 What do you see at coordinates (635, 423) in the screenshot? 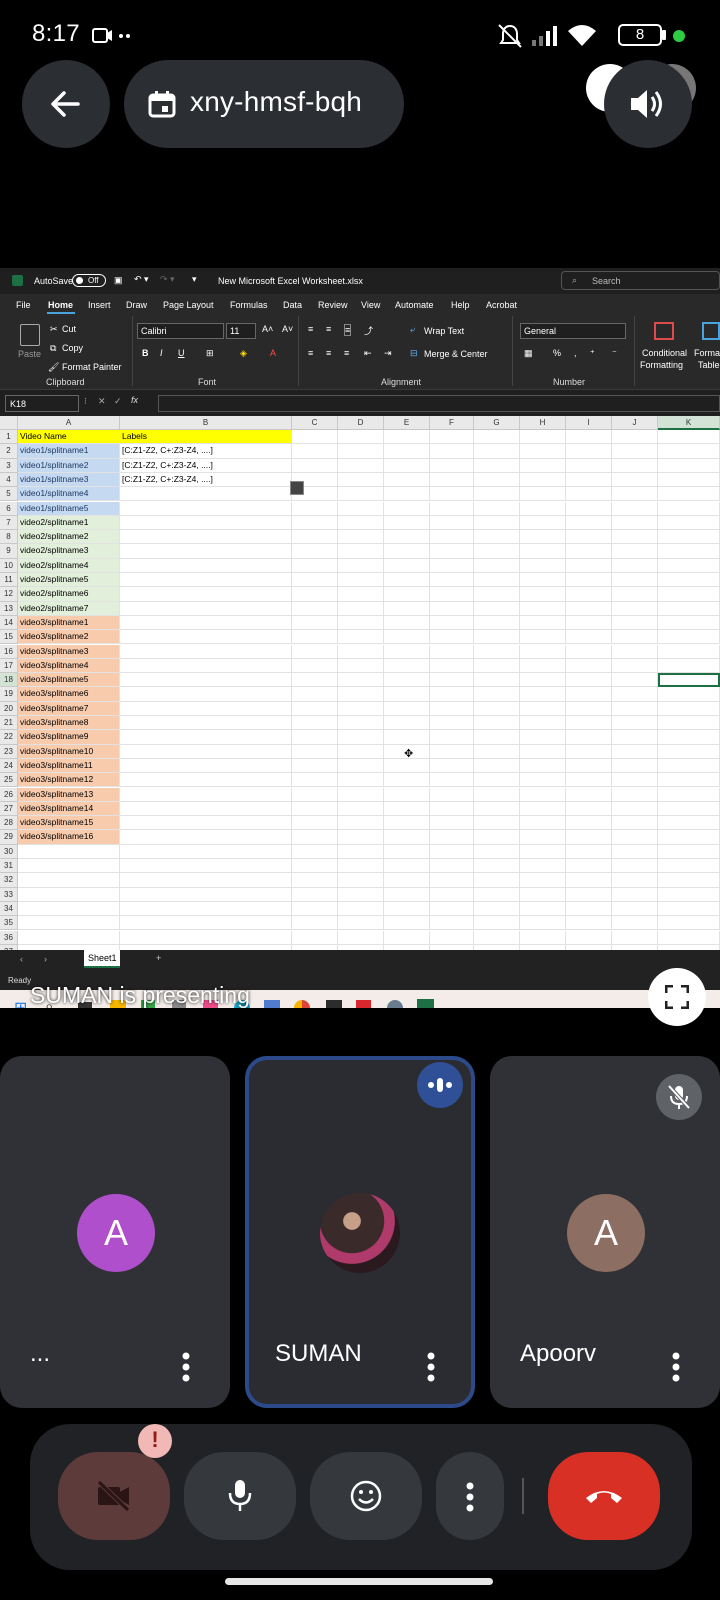
I see `column-header: J` at bounding box center [635, 423].